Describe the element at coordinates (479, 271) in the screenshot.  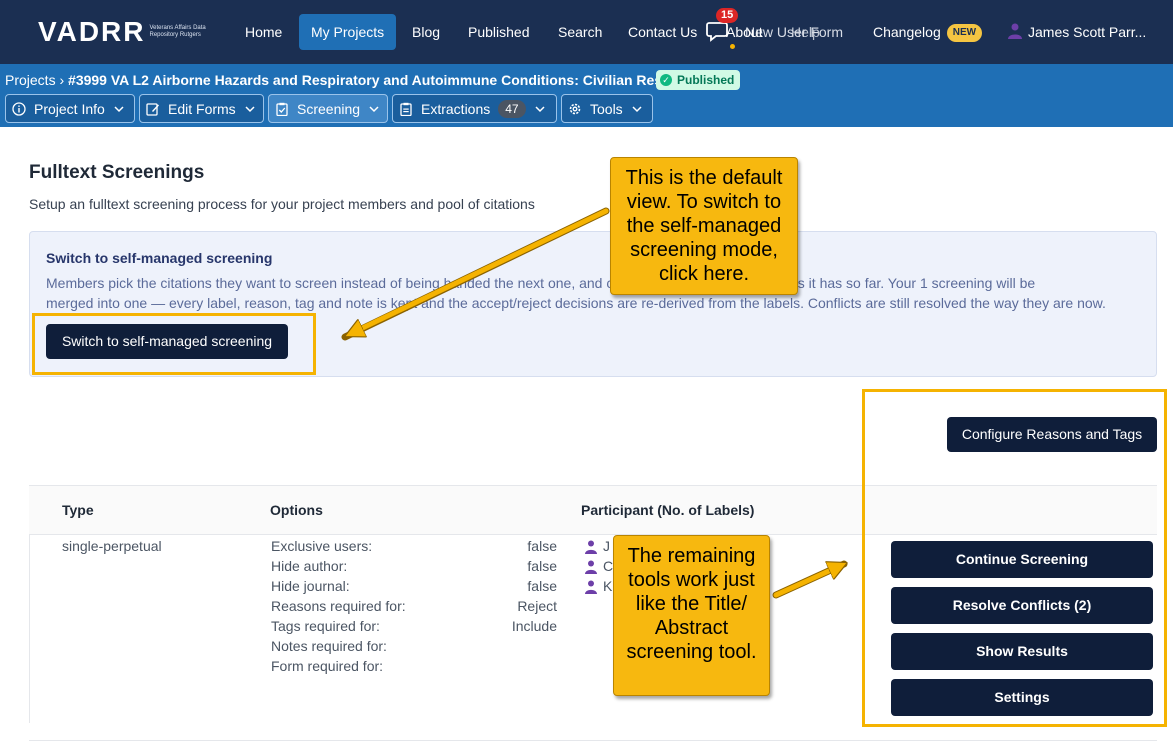
I see `arrow-to-switch-button-fill` at that location.